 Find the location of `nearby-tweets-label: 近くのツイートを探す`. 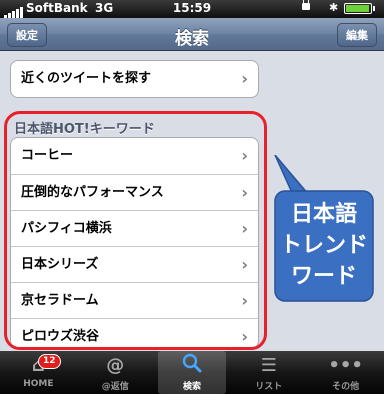

nearby-tweets-label: 近くのツイートを探す is located at coordinates (86, 78).